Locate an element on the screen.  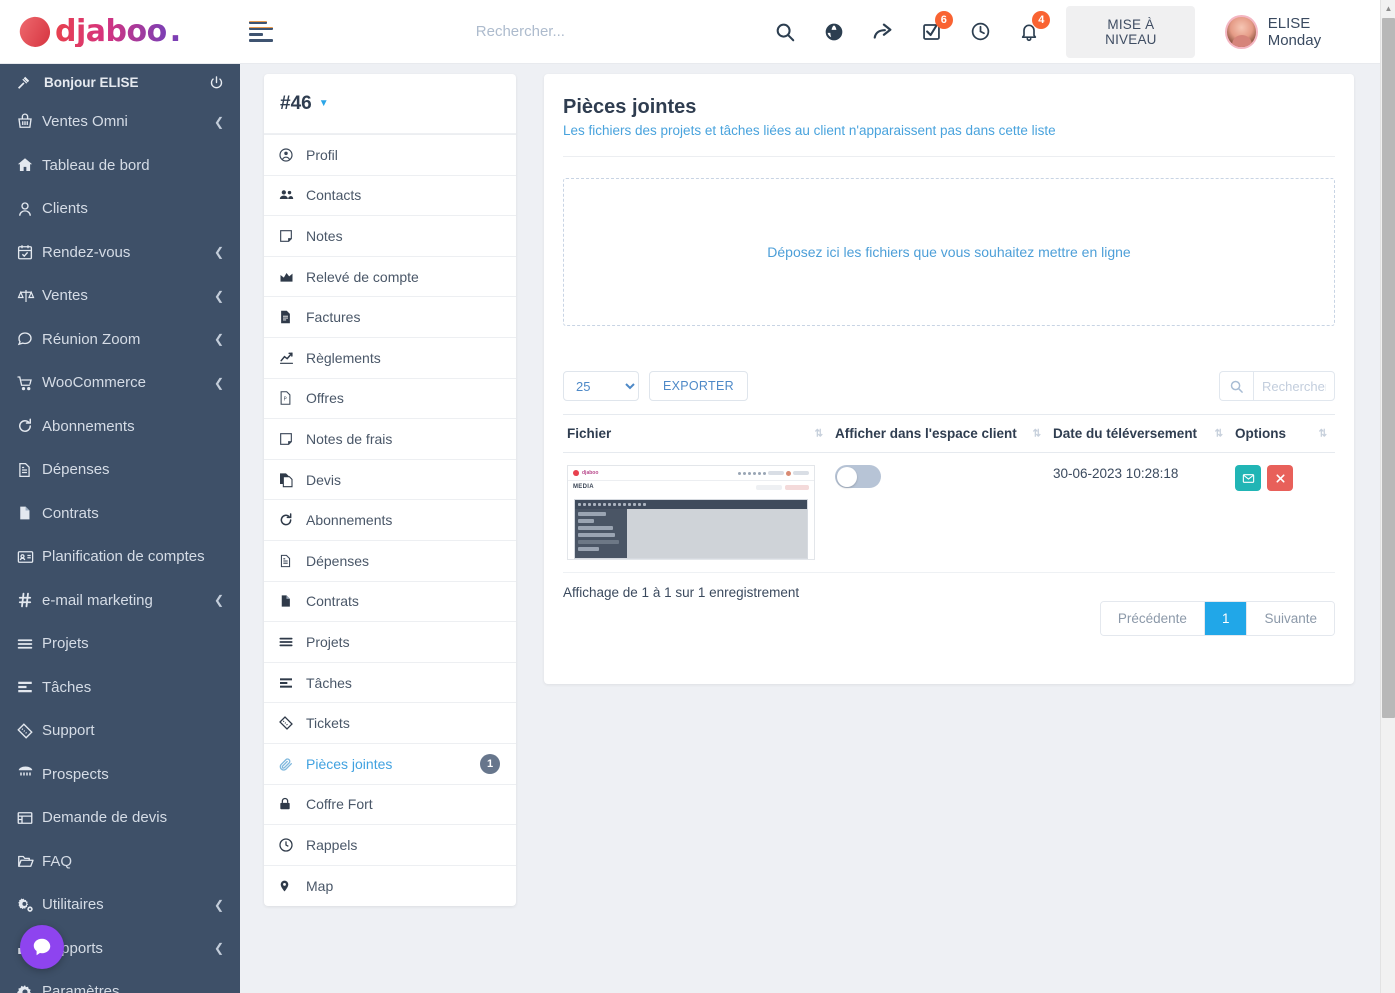
sidebar-item-demande-de-devis: Demande de devis is located at coordinates (120, 818).